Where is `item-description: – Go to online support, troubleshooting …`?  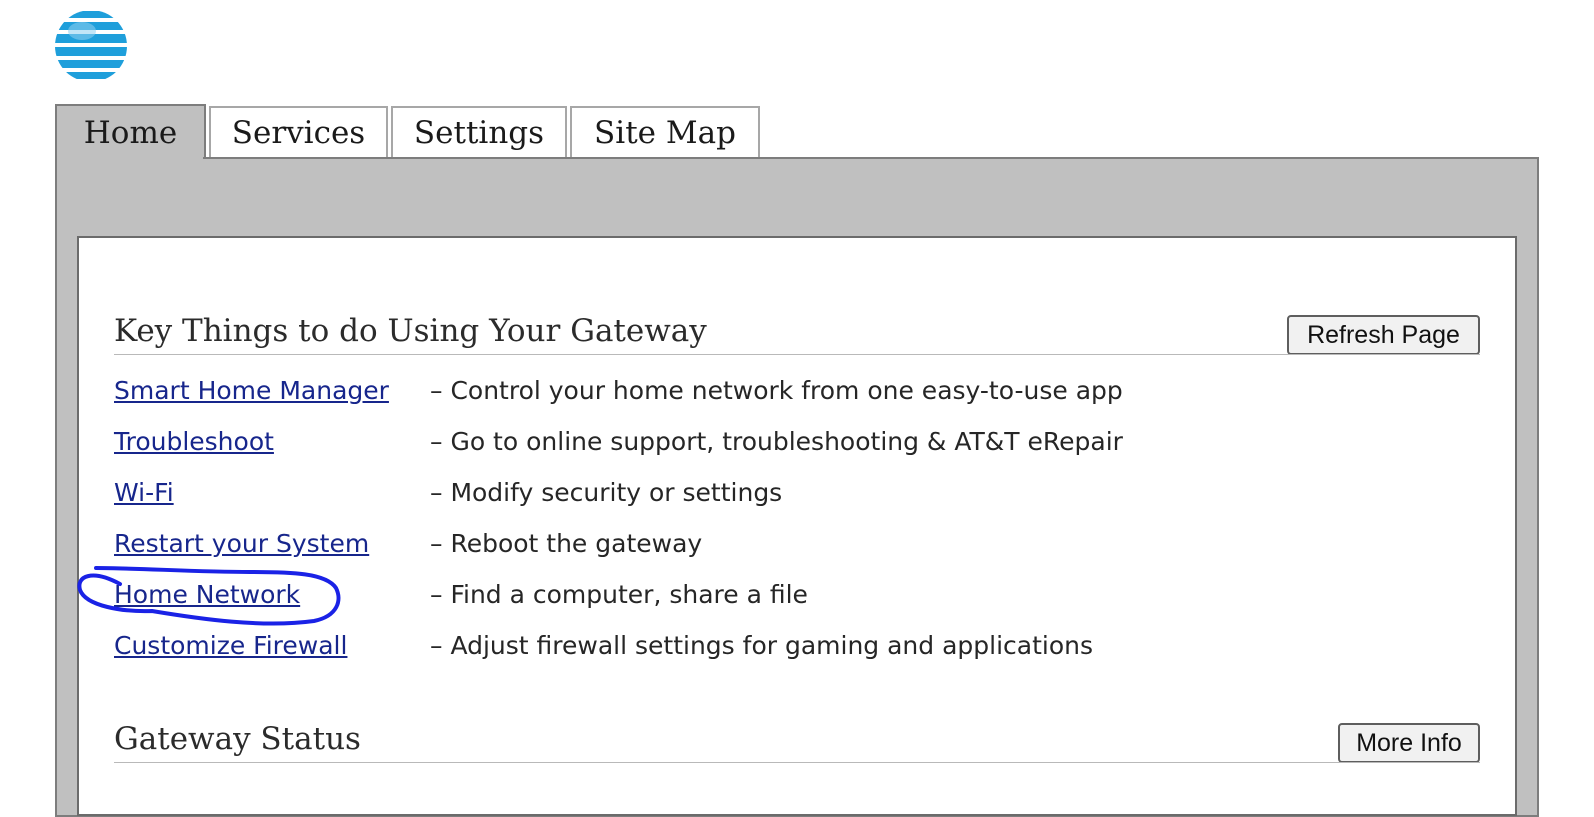 item-description: – Go to online support, troubleshooting … is located at coordinates (776, 441).